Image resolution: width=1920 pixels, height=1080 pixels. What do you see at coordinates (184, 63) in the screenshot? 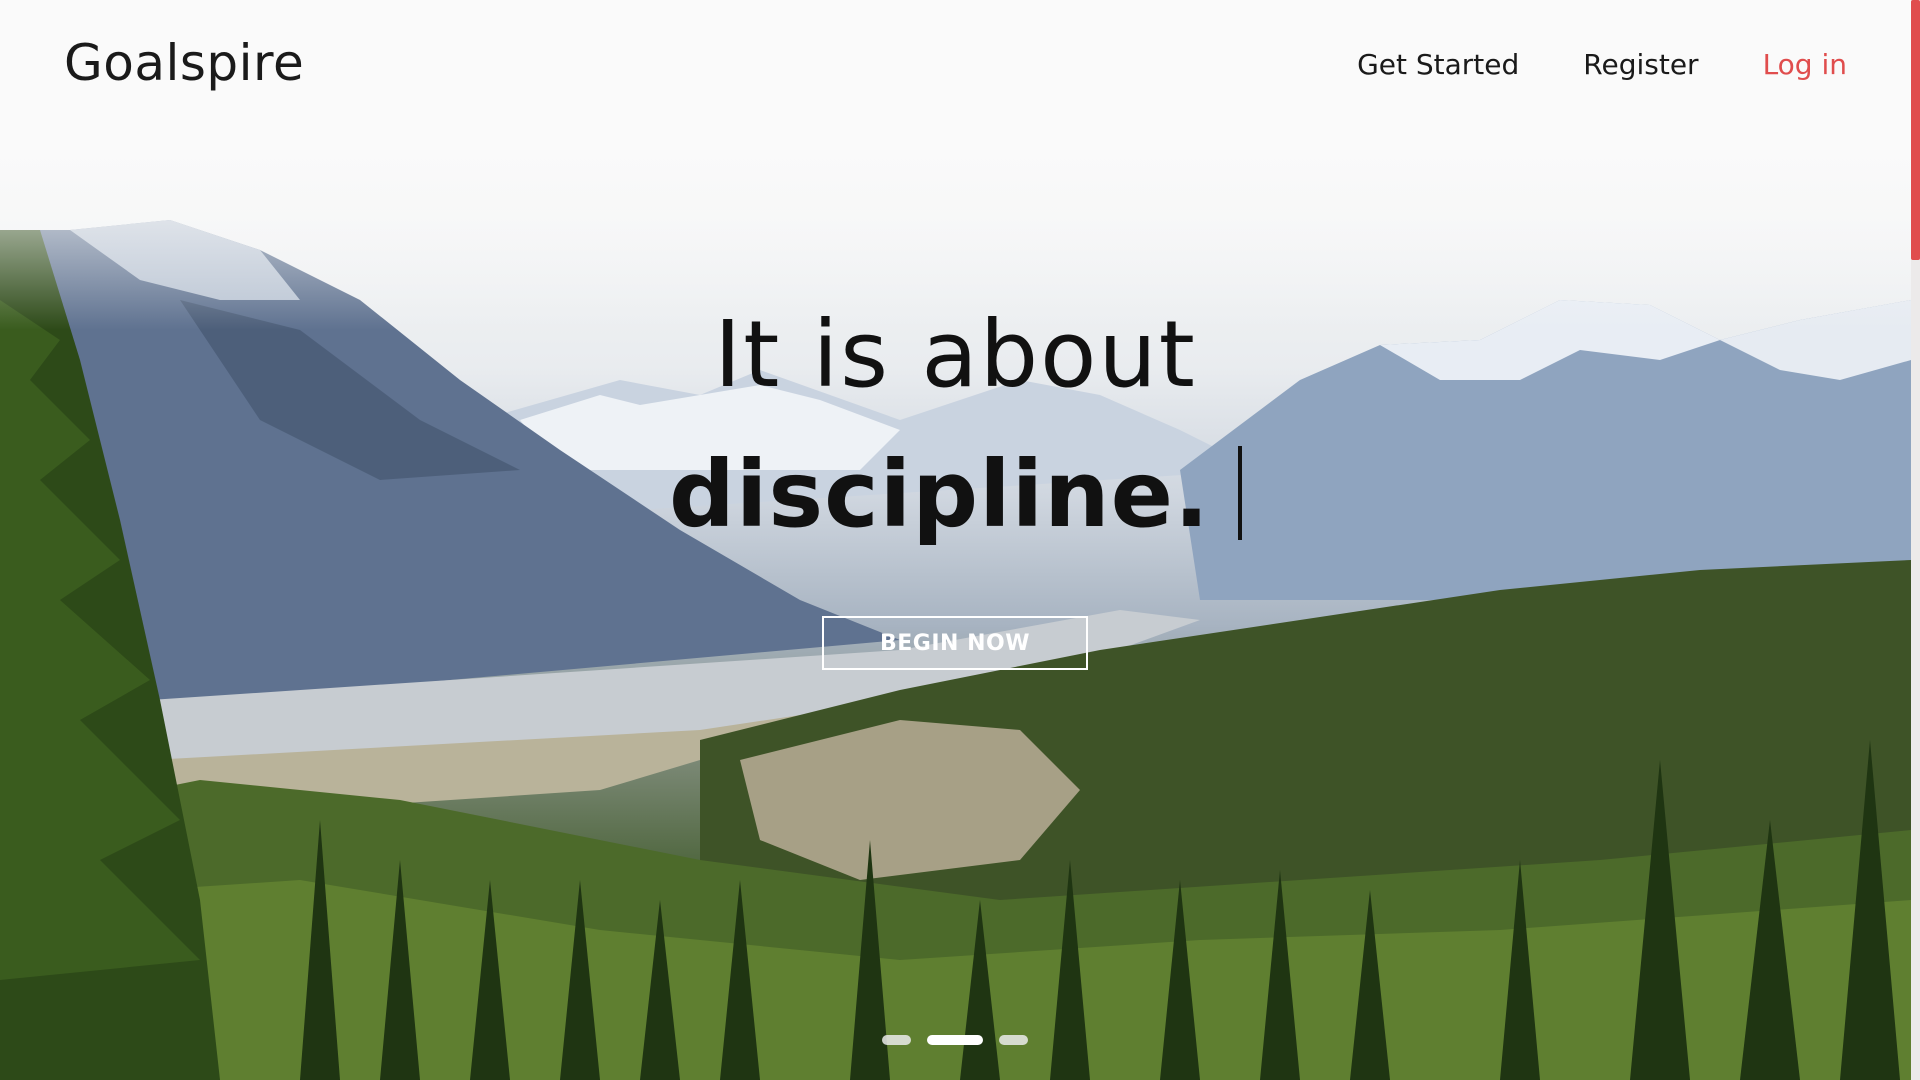
I see `brand-logo: Goalspire` at bounding box center [184, 63].